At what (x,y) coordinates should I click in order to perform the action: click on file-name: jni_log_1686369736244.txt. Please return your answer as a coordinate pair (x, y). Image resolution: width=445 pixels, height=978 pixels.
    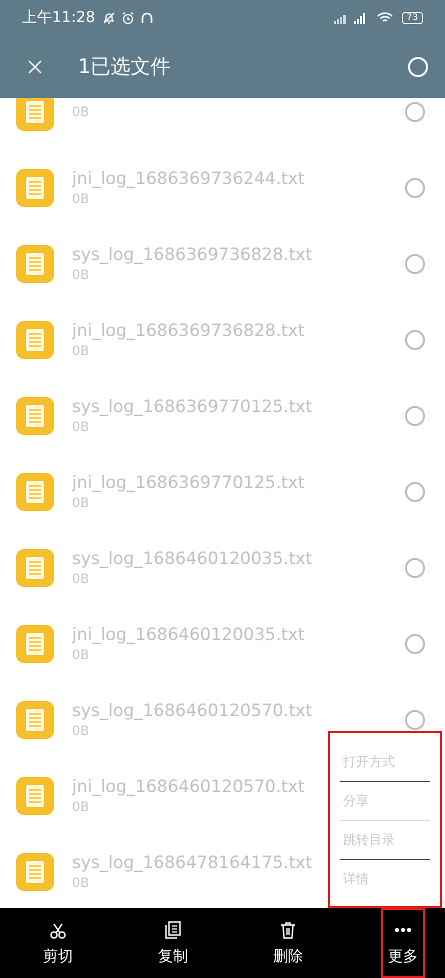
    Looking at the image, I should click on (188, 179).